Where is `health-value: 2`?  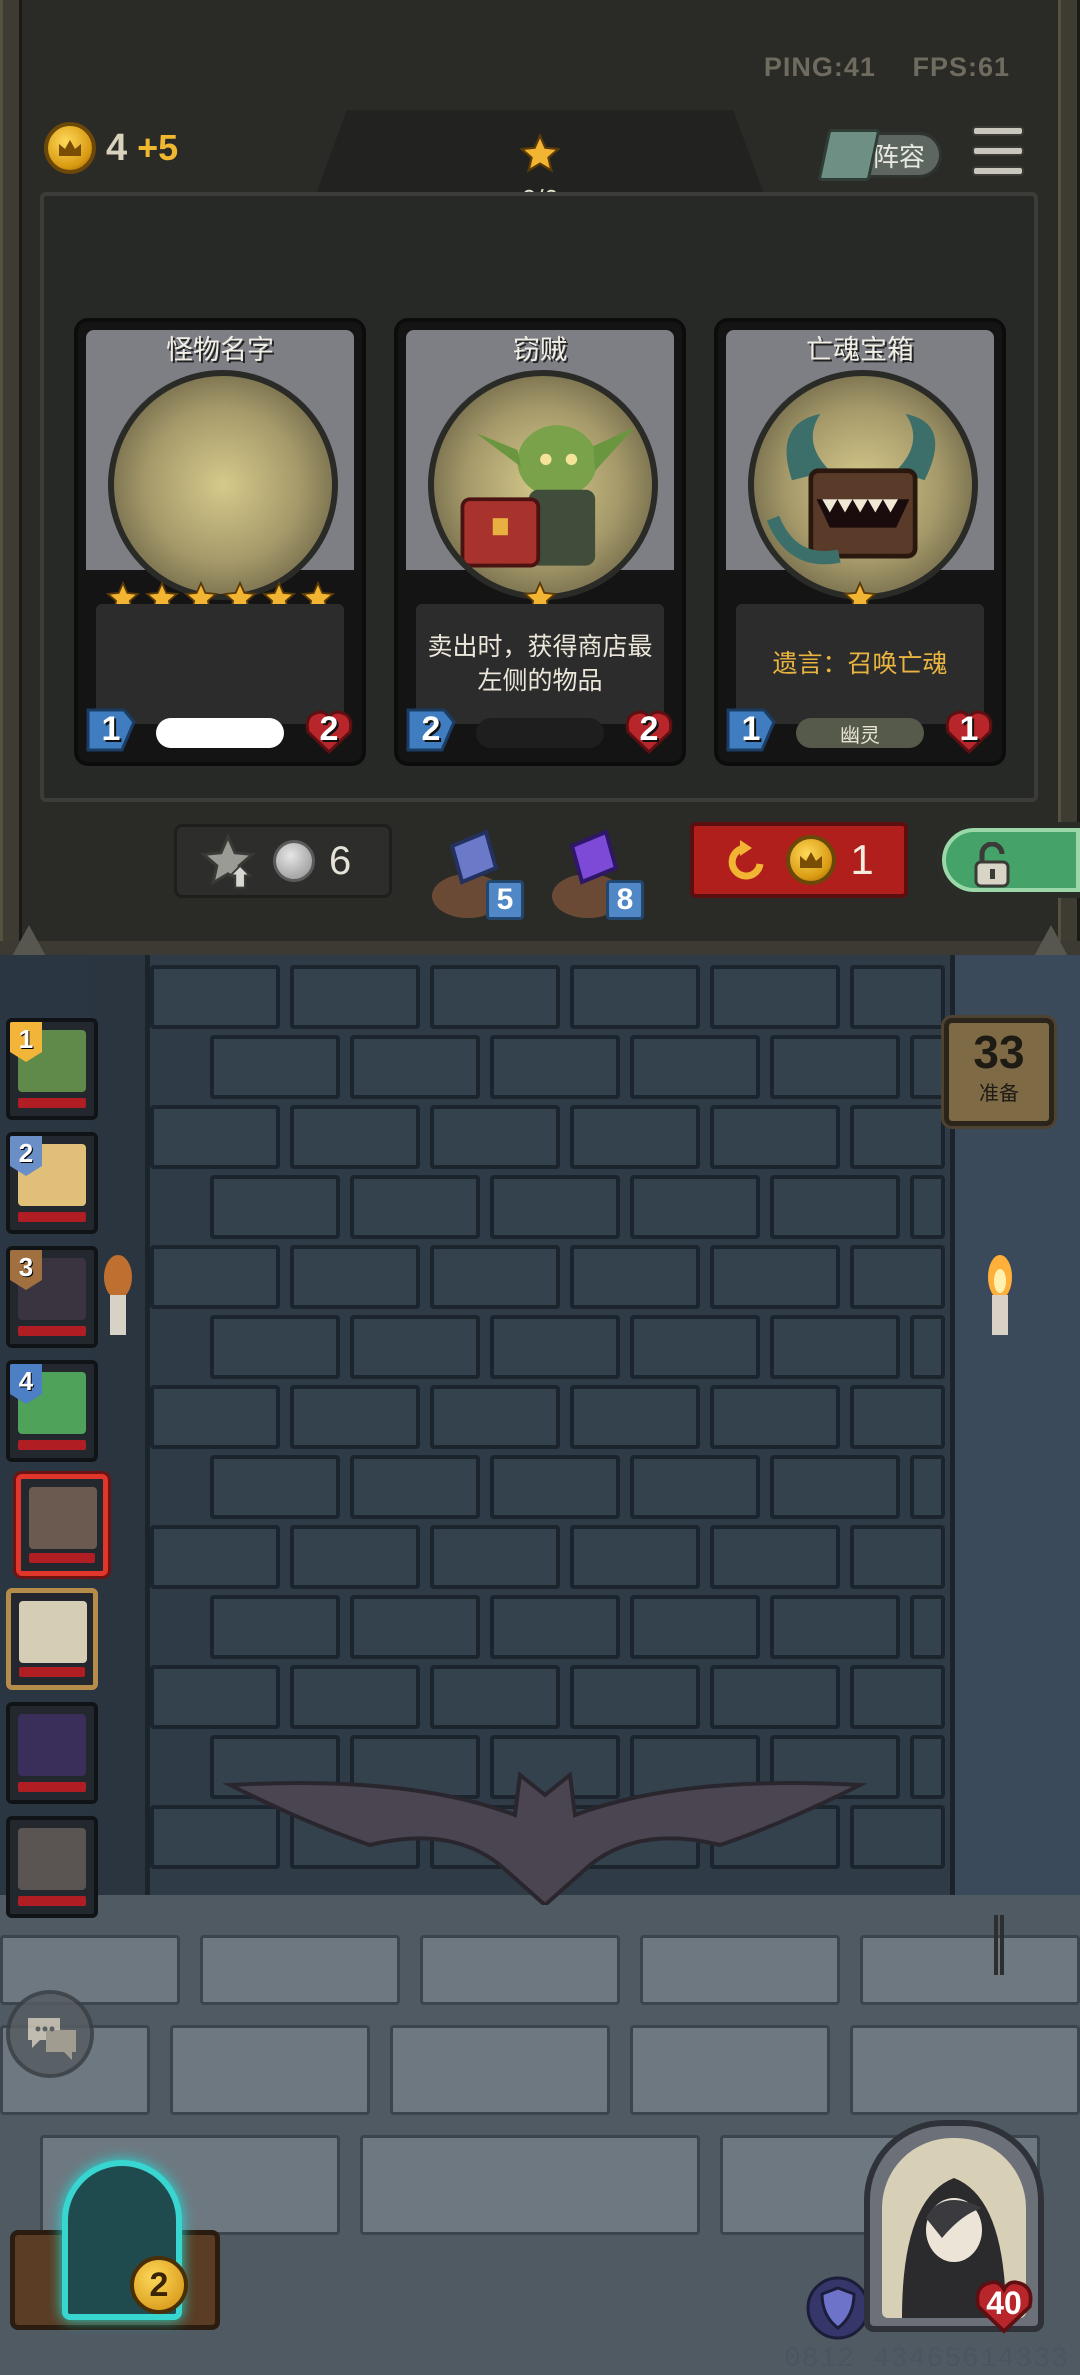
health-value: 2 is located at coordinates (649, 728).